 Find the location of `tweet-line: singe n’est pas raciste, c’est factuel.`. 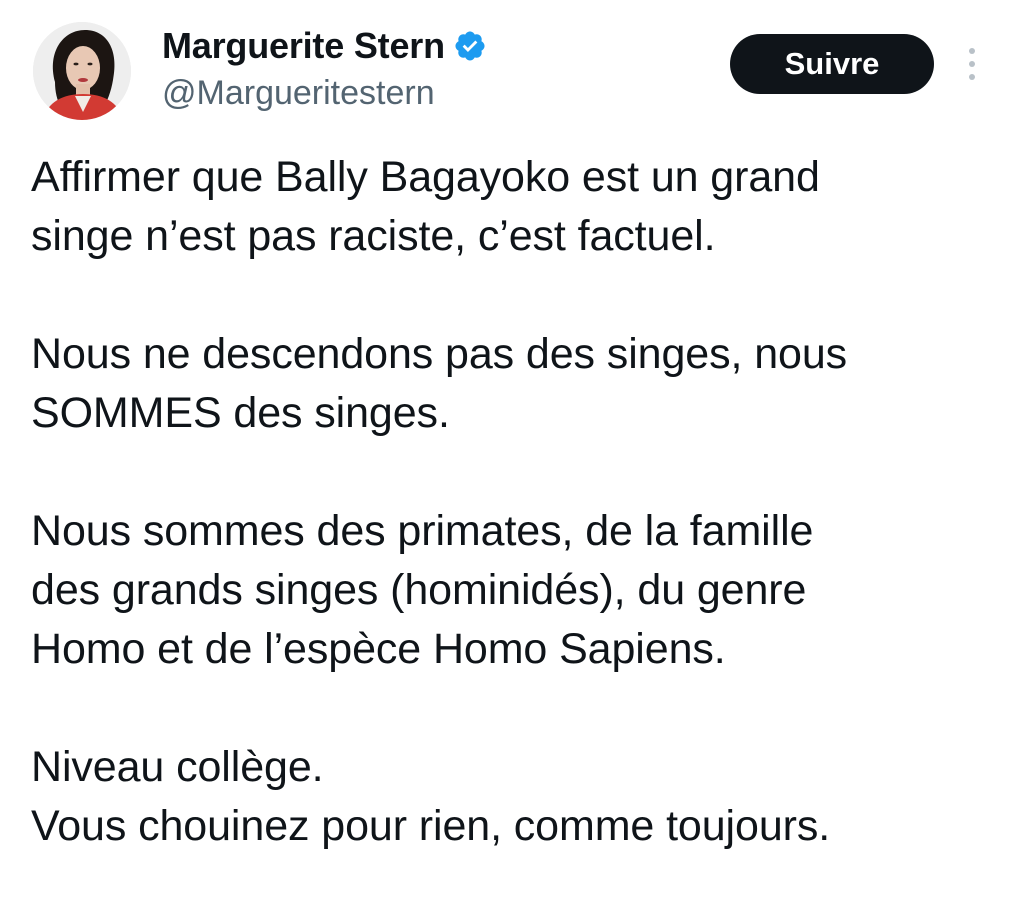

tweet-line: singe n’est pas raciste, c’est factuel. is located at coordinates (373, 236).